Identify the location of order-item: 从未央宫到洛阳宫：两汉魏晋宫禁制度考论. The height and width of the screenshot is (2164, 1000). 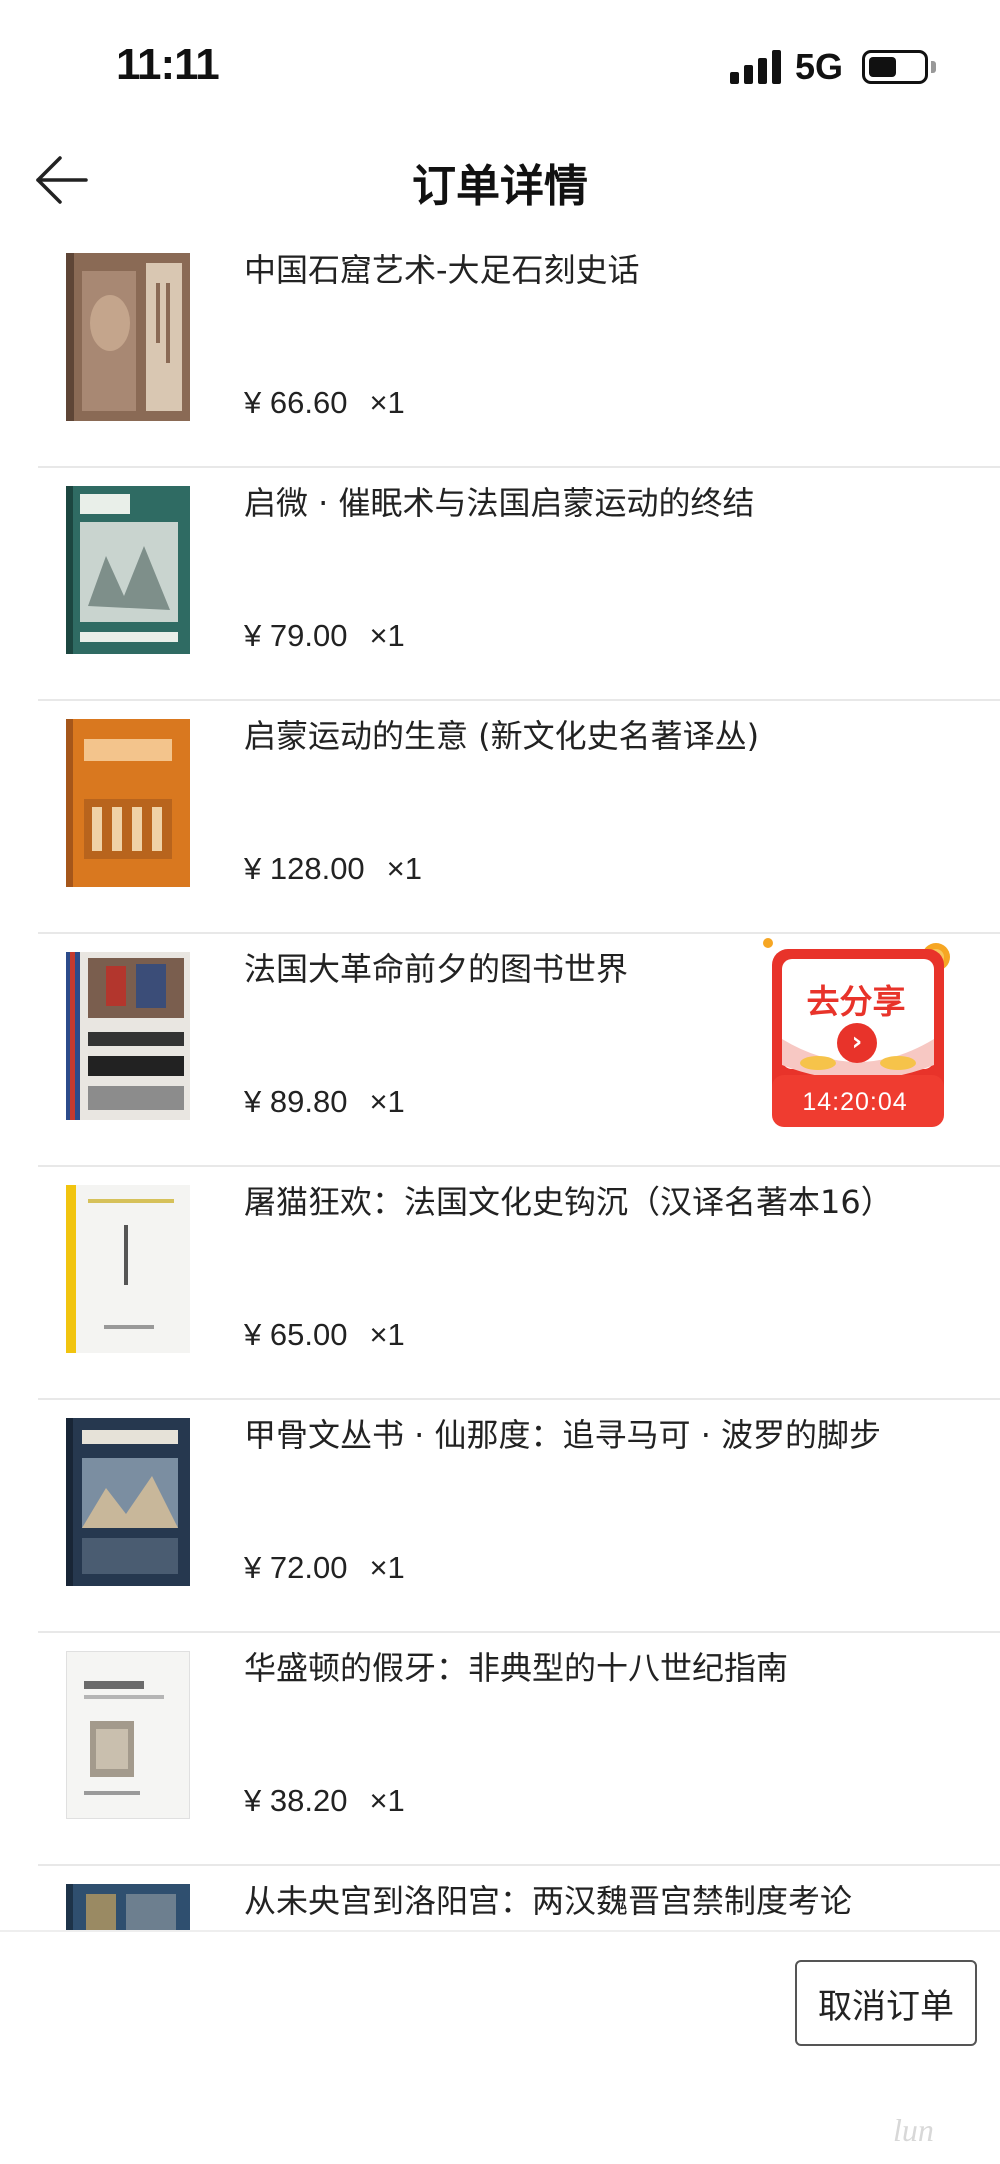
(500, 1898).